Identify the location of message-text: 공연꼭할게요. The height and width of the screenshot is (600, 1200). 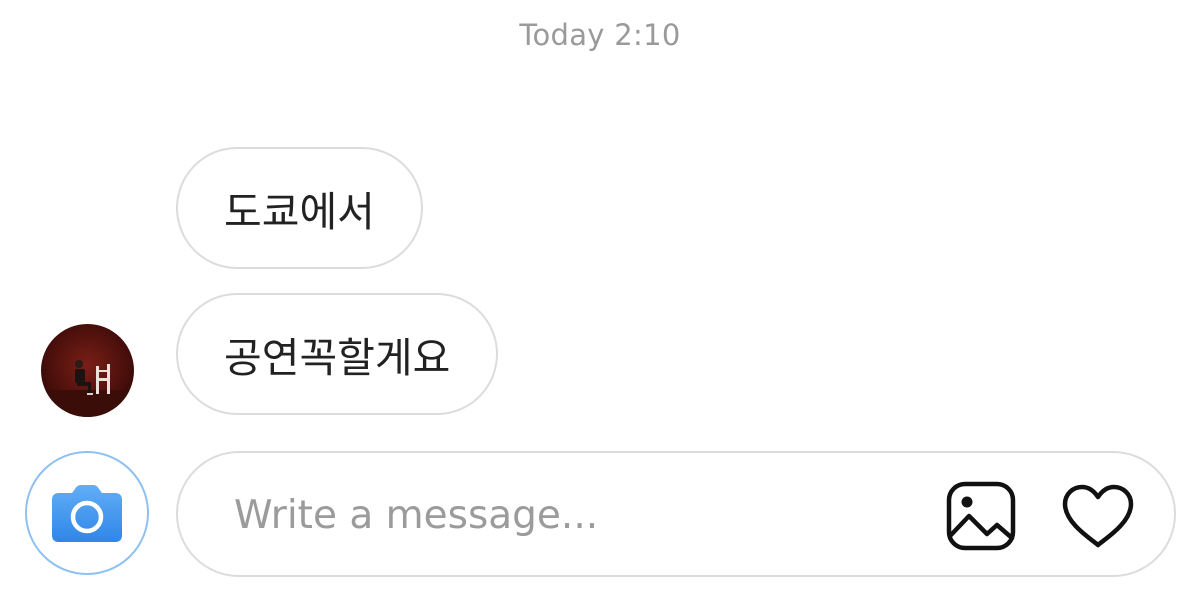
(337, 358).